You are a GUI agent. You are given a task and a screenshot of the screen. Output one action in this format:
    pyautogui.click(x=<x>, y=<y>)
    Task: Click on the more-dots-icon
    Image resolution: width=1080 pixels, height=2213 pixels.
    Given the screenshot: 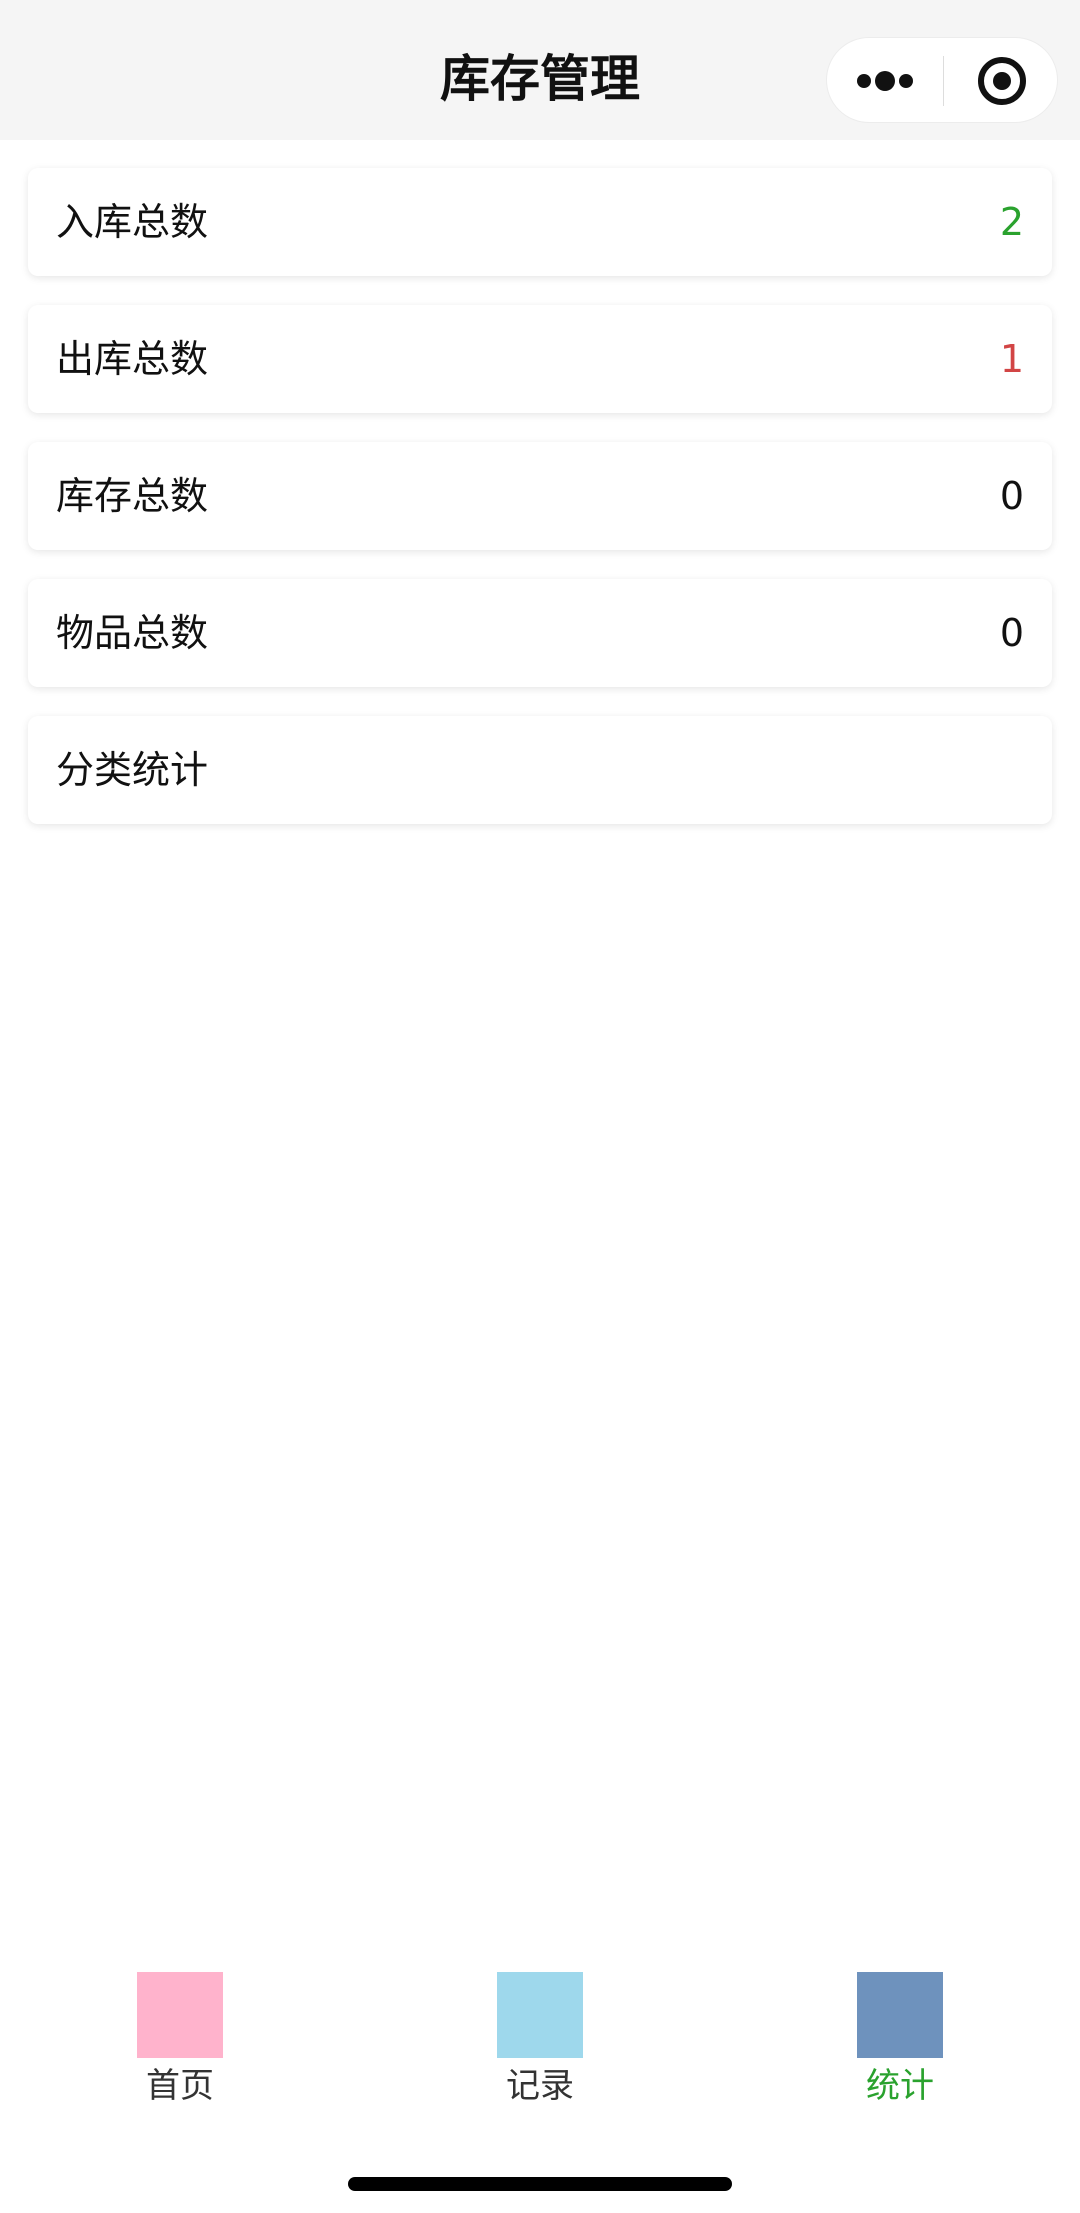 What is the action you would take?
    pyautogui.click(x=885, y=81)
    